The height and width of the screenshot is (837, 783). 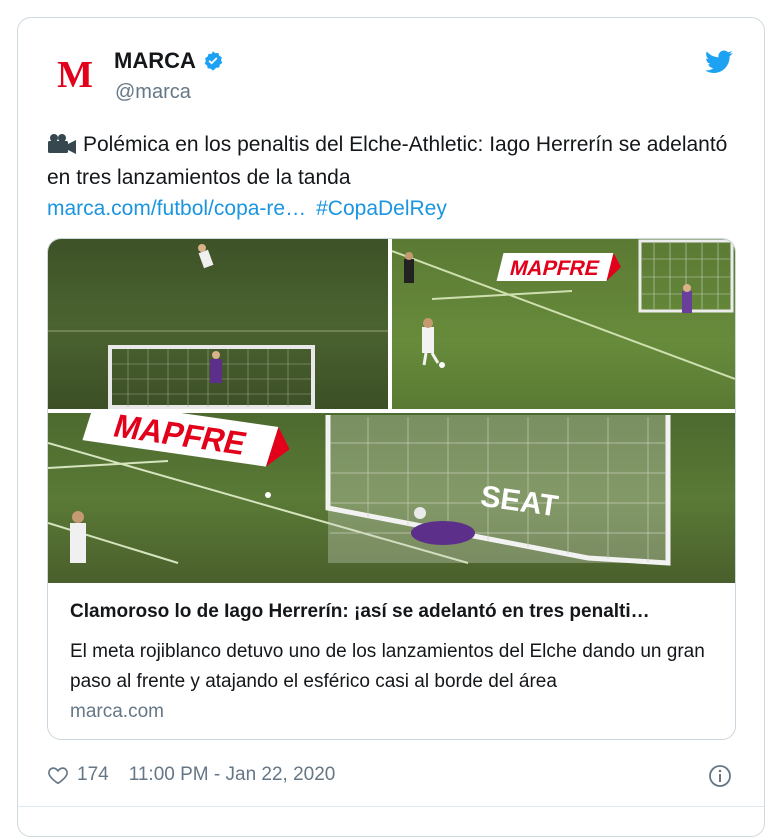 I want to click on like-count: 174, so click(x=93, y=775).